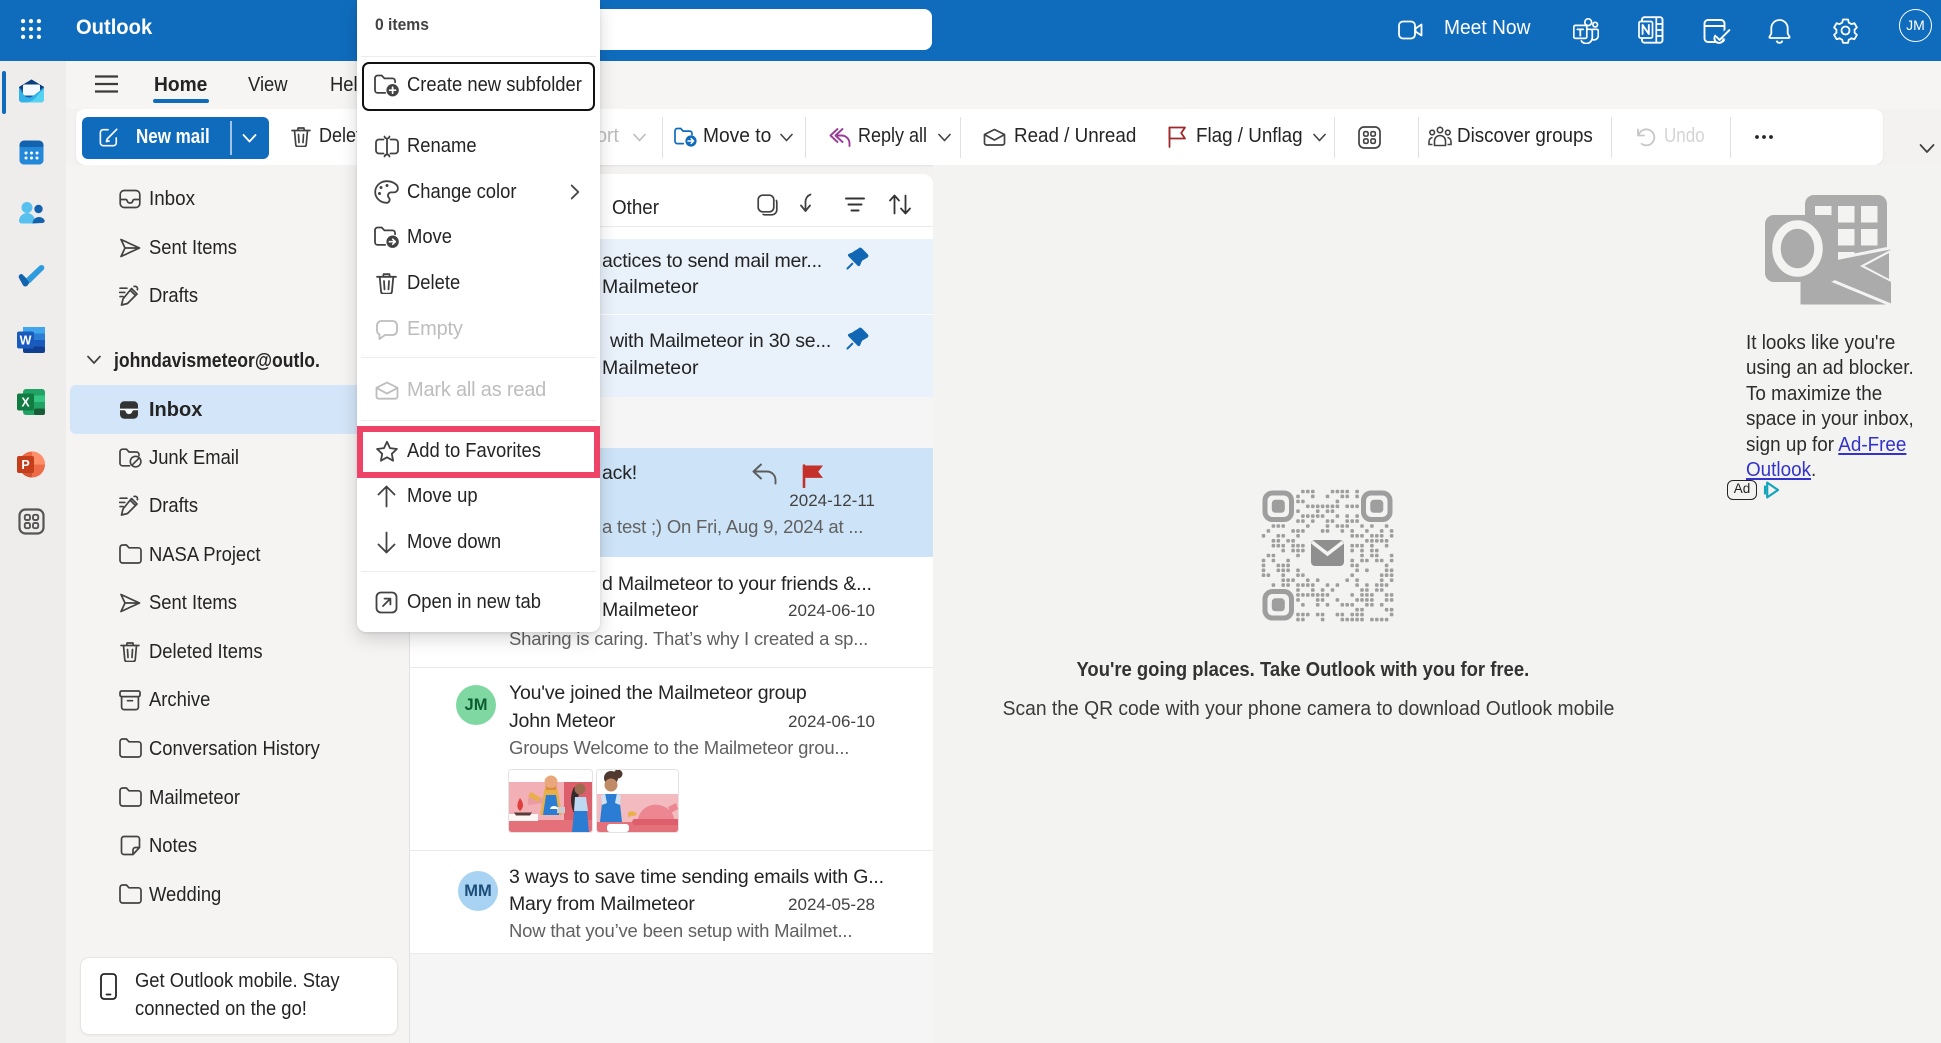 The image size is (1941, 1043). What do you see at coordinates (26, 341) in the screenshot?
I see `svg-text: W` at bounding box center [26, 341].